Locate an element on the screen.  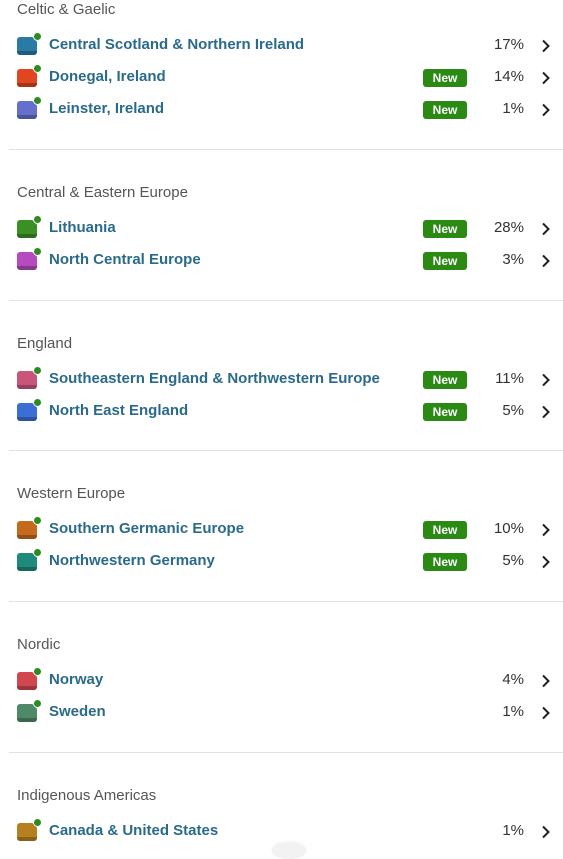
group-title: Western Europe is located at coordinates (71, 493).